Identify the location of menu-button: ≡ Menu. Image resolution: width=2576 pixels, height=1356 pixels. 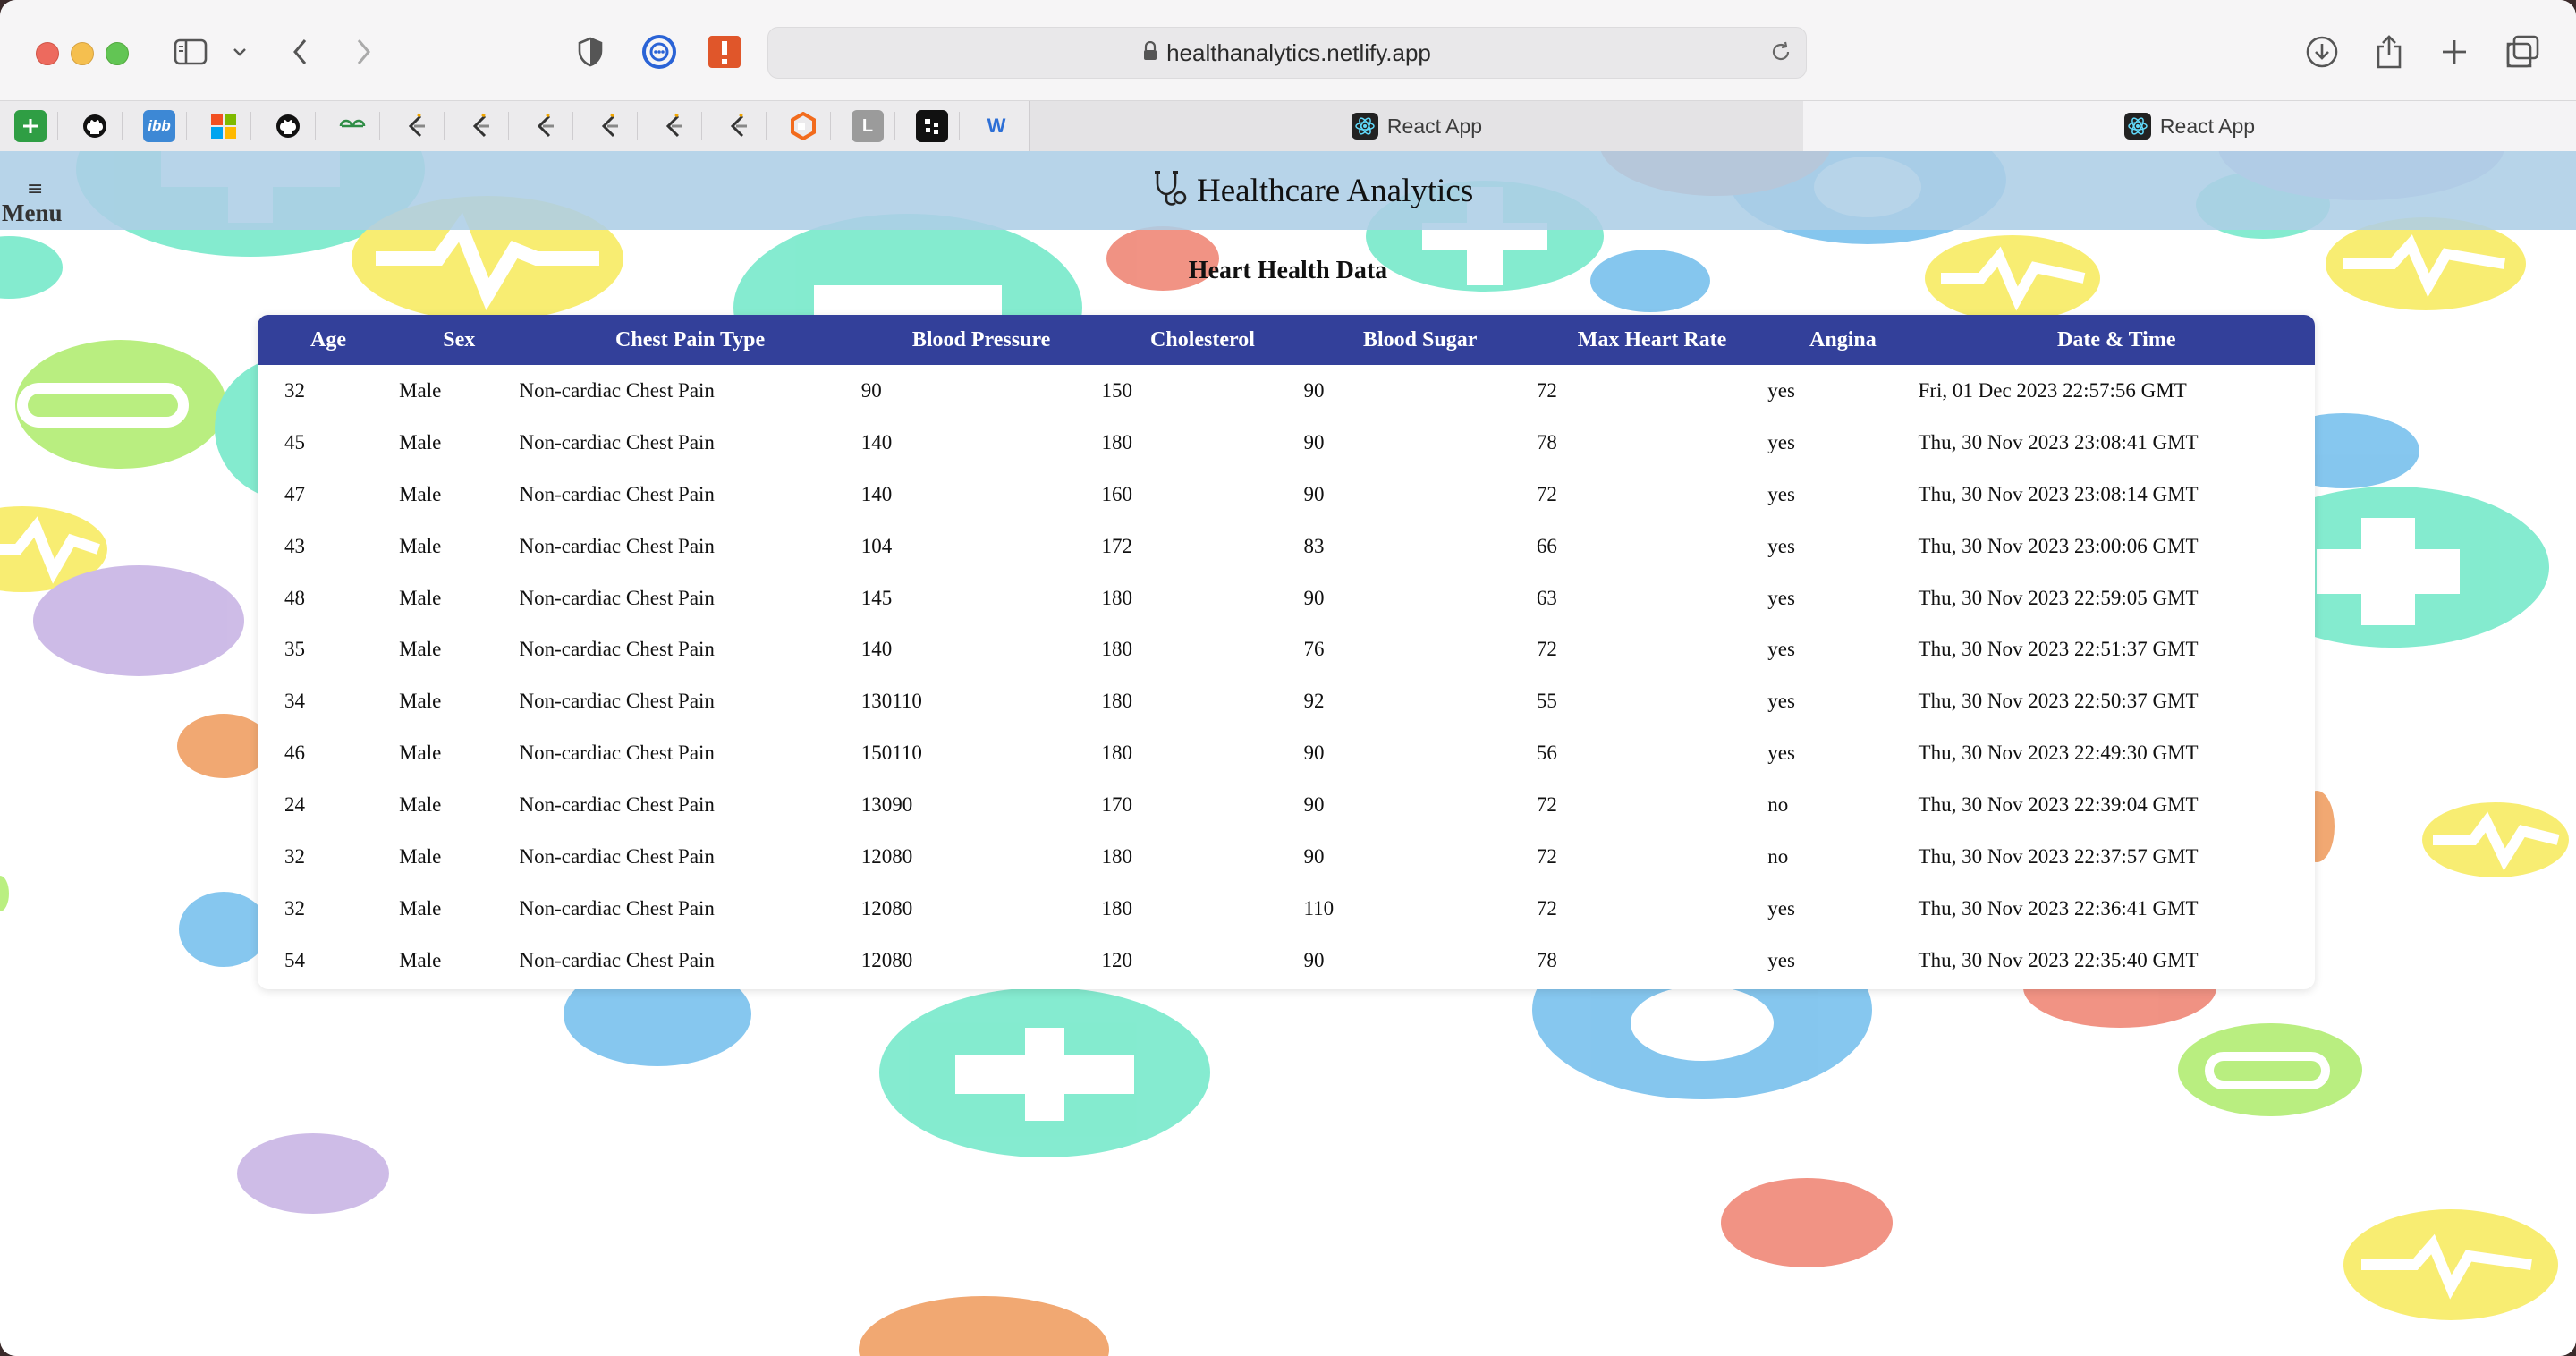
(37, 204).